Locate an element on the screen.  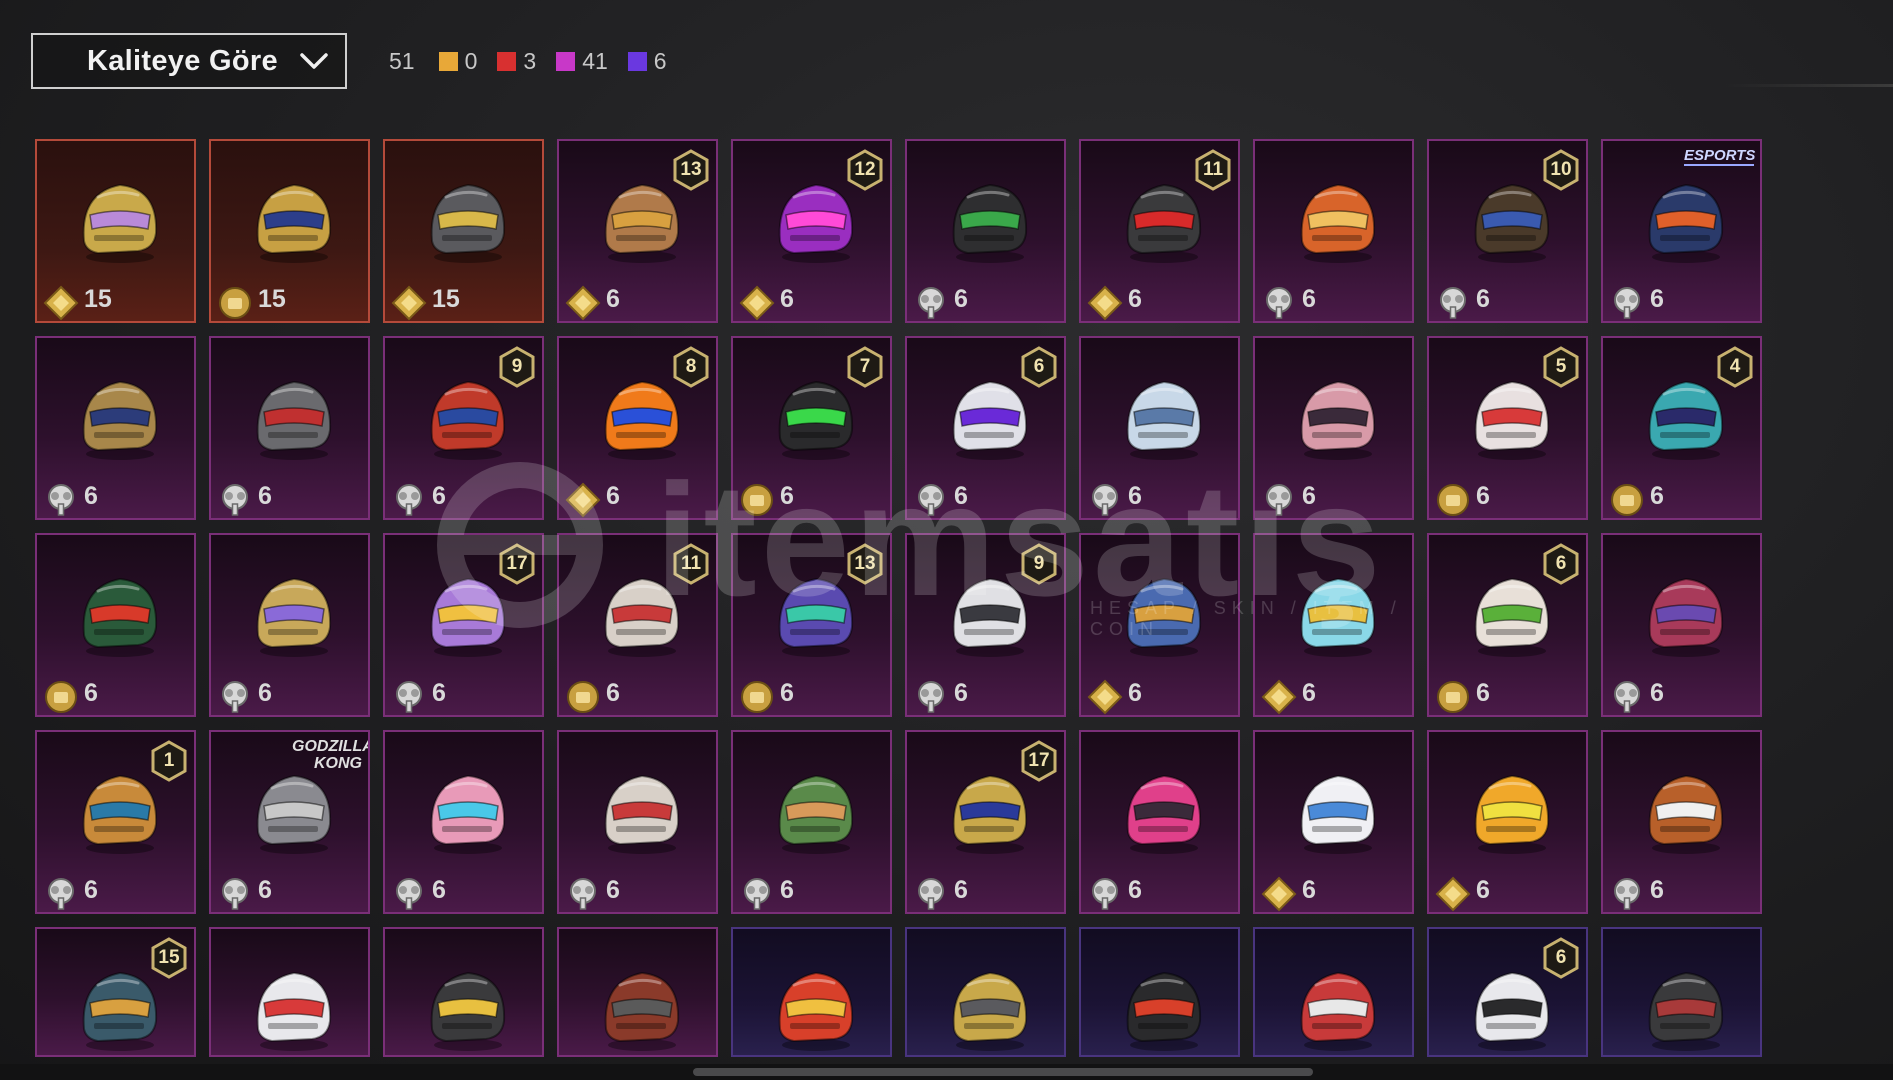
helmet-card: 6 10 is located at coordinates (1507, 231).